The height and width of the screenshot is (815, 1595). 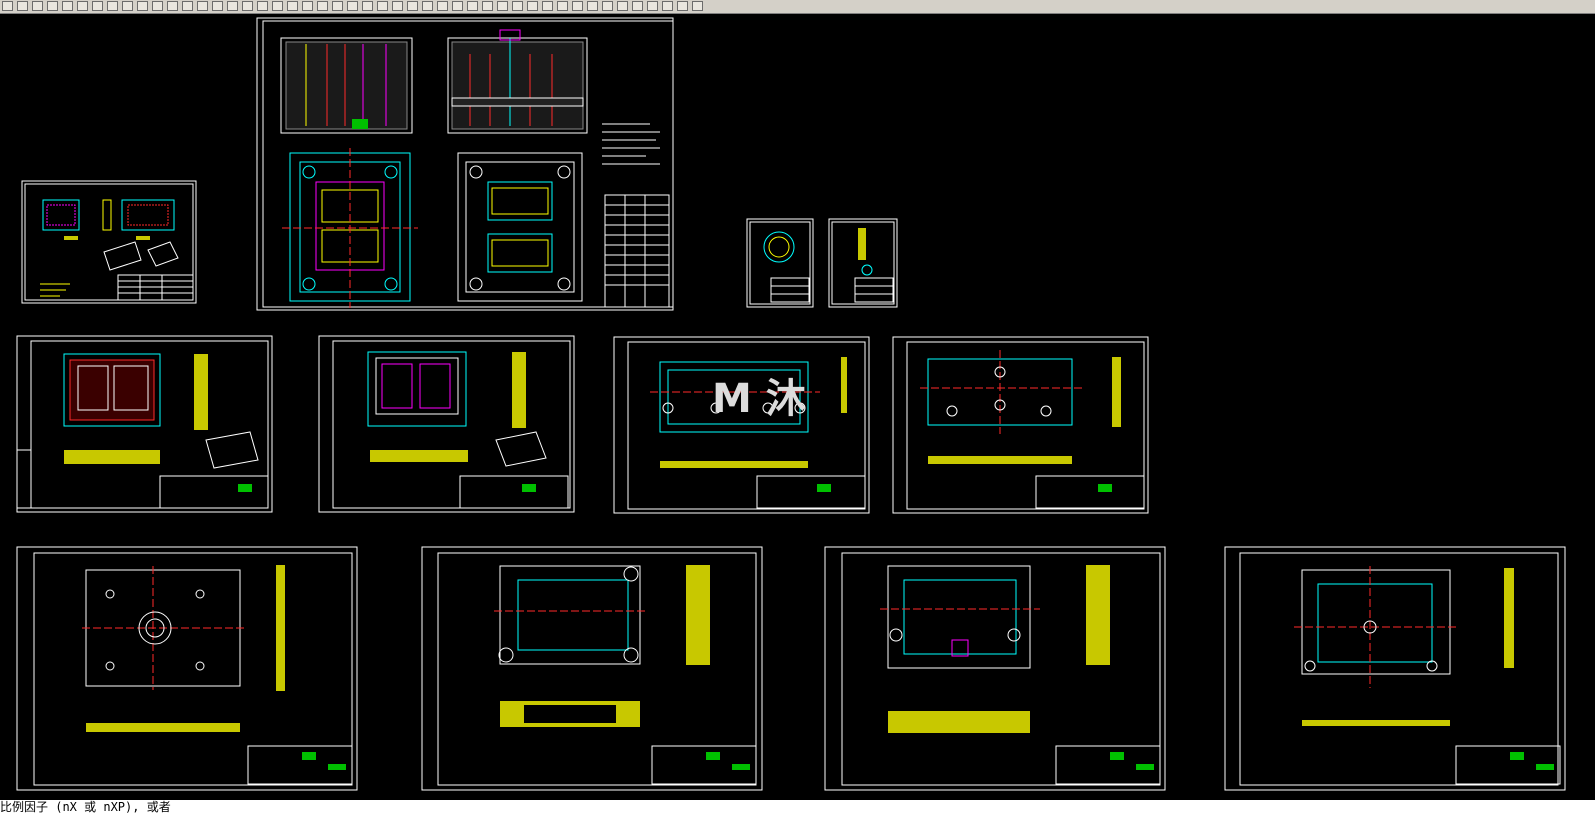 I want to click on draw-arc-icon, so click(x=262, y=6).